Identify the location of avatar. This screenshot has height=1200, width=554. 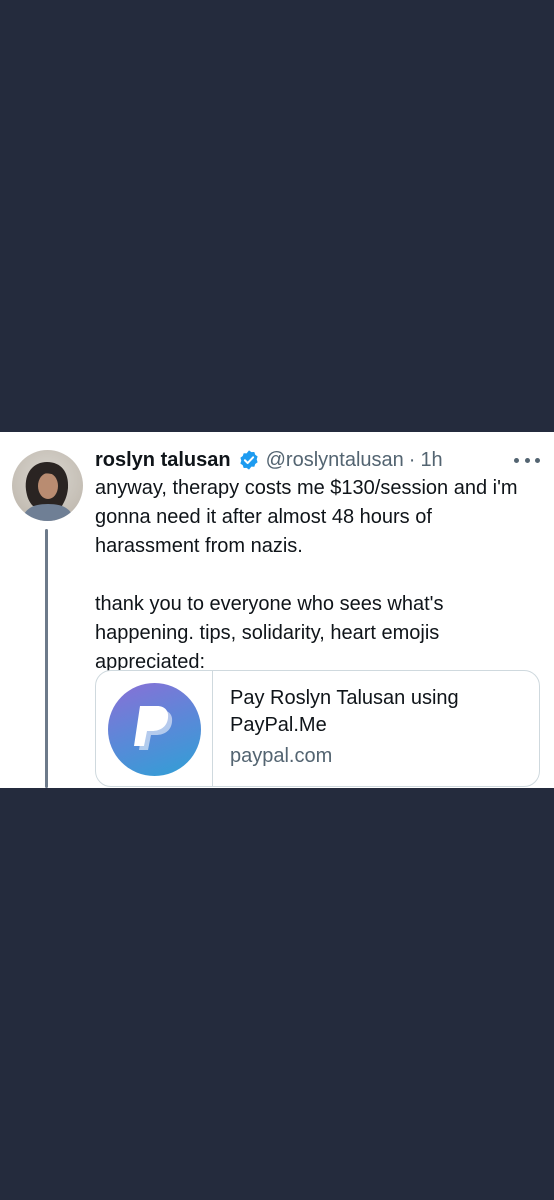
(47, 485).